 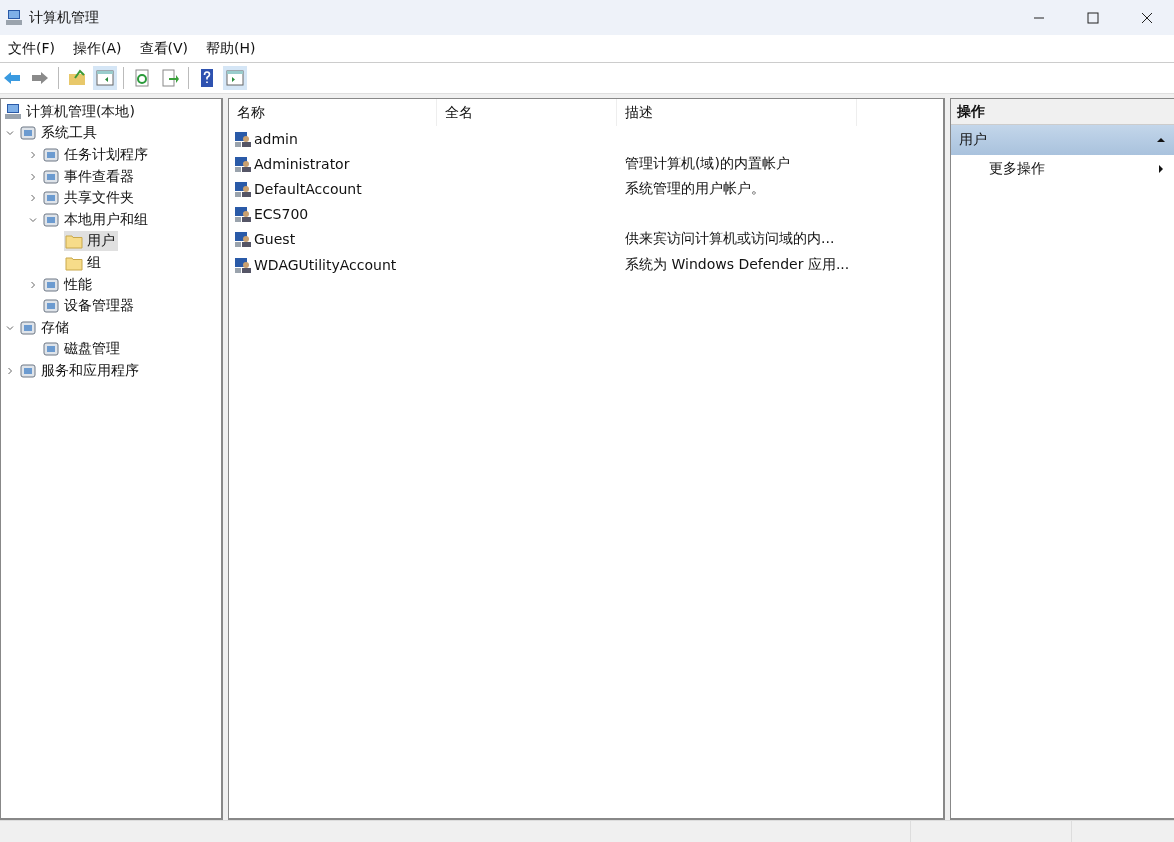 I want to click on folder-icon, so click(x=74, y=241).